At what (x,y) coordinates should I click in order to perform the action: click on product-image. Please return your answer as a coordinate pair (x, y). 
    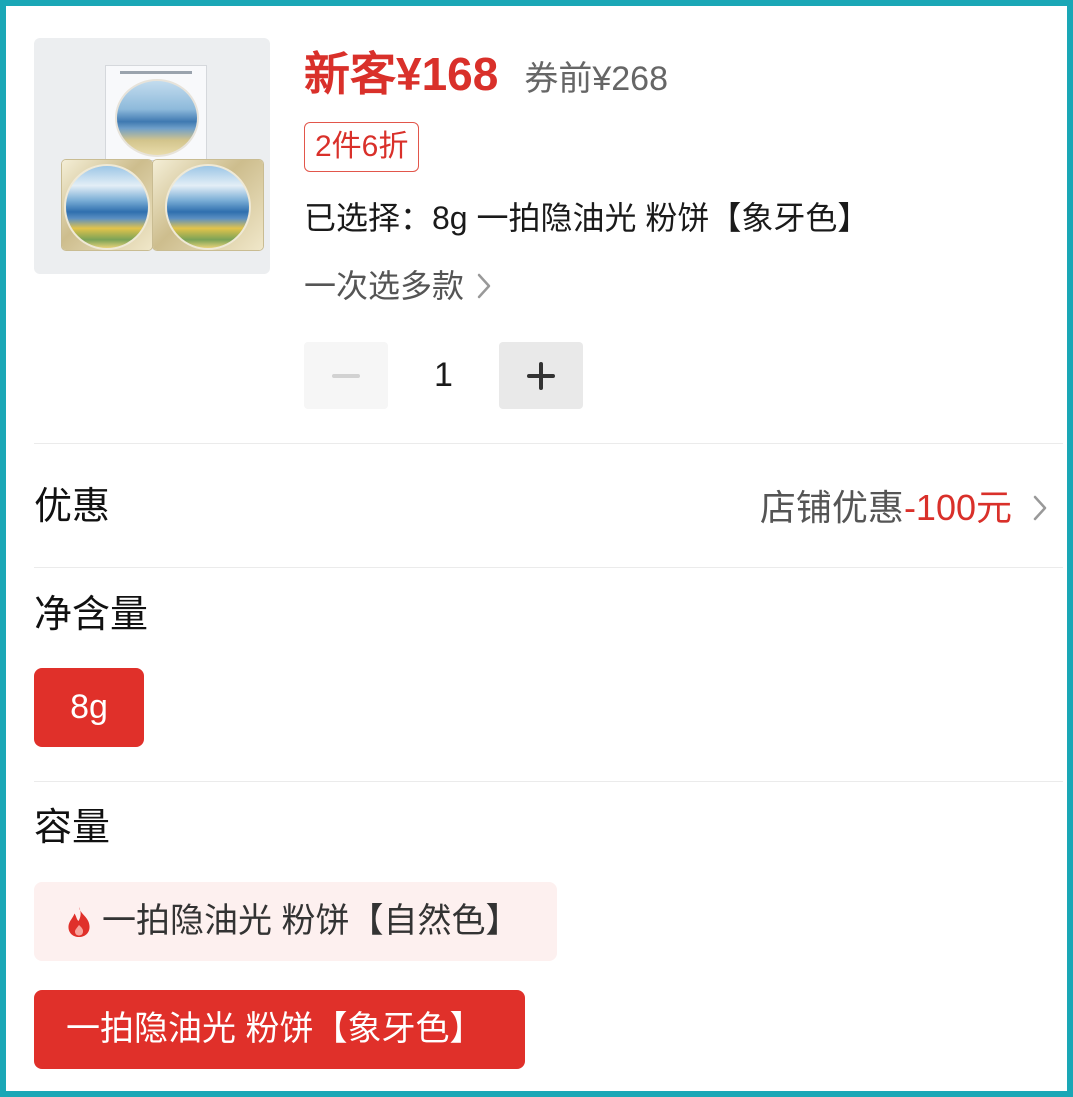
    Looking at the image, I should click on (152, 156).